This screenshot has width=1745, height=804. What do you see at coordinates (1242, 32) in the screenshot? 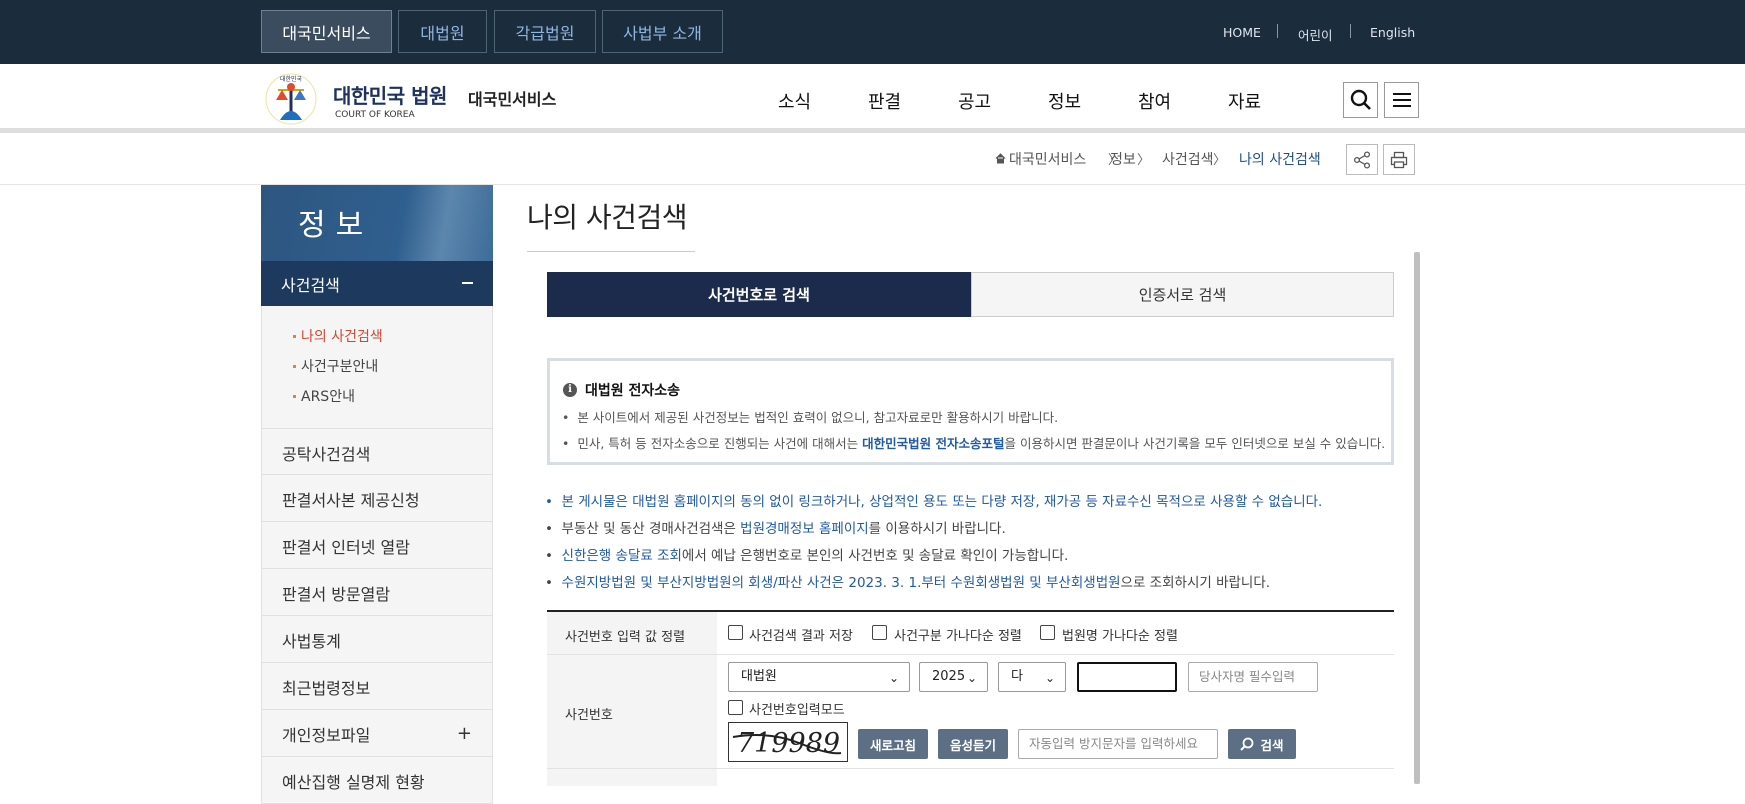
I see `home-link: HOME` at bounding box center [1242, 32].